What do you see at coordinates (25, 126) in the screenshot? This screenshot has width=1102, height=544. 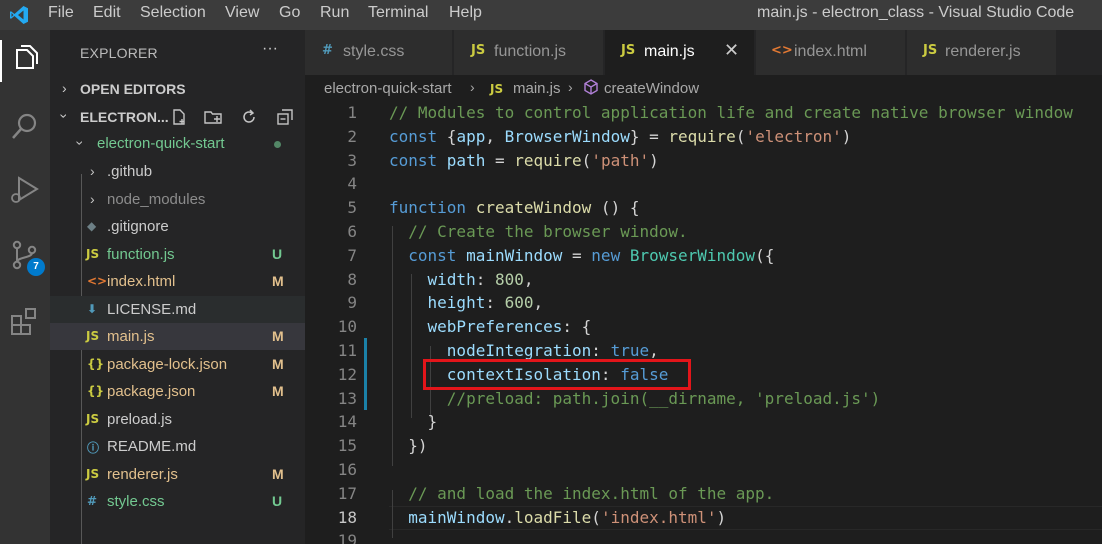 I see `search-icon` at bounding box center [25, 126].